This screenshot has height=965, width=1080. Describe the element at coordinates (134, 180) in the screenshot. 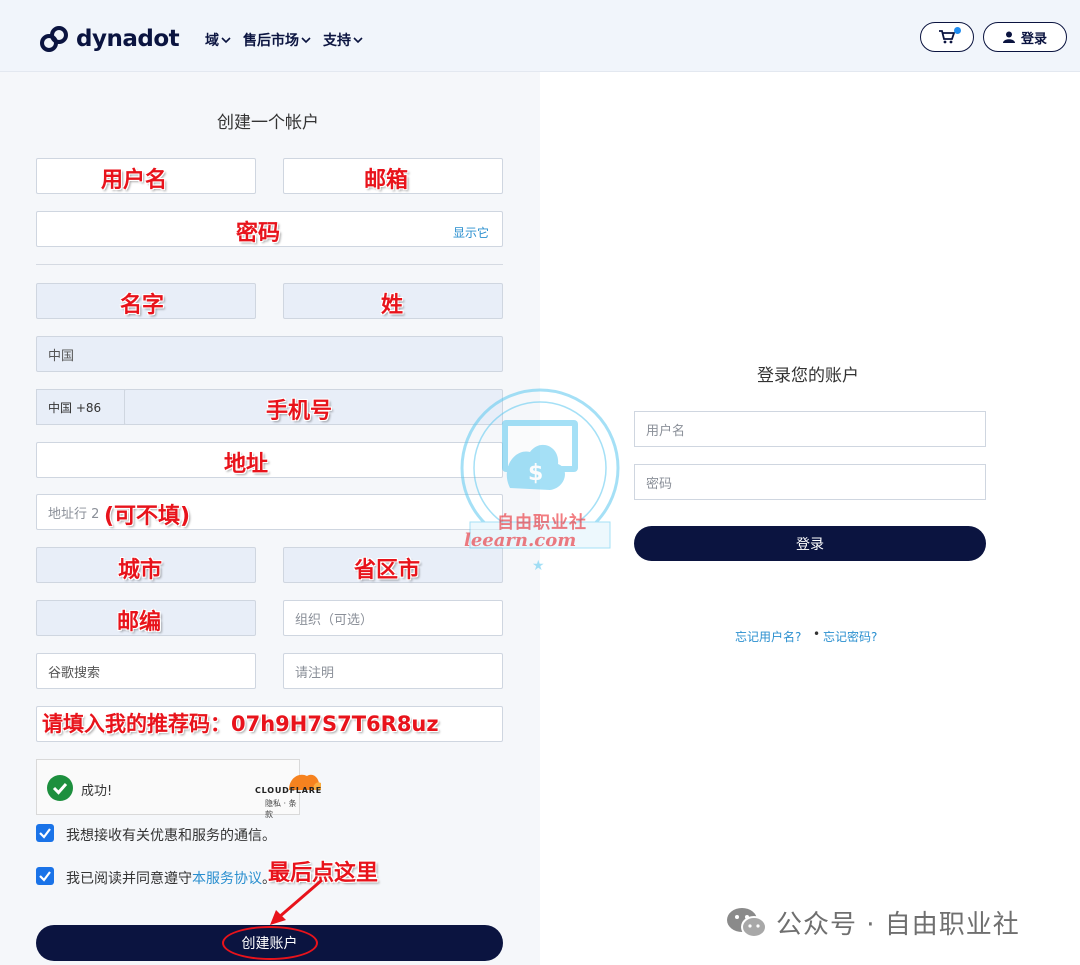

I see `annotation-username: 用户名` at that location.